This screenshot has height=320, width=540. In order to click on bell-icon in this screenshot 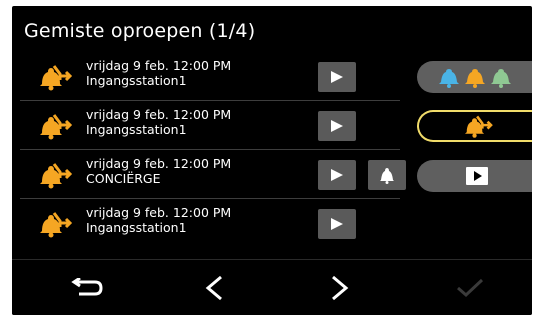, I will do `click(387, 176)`.